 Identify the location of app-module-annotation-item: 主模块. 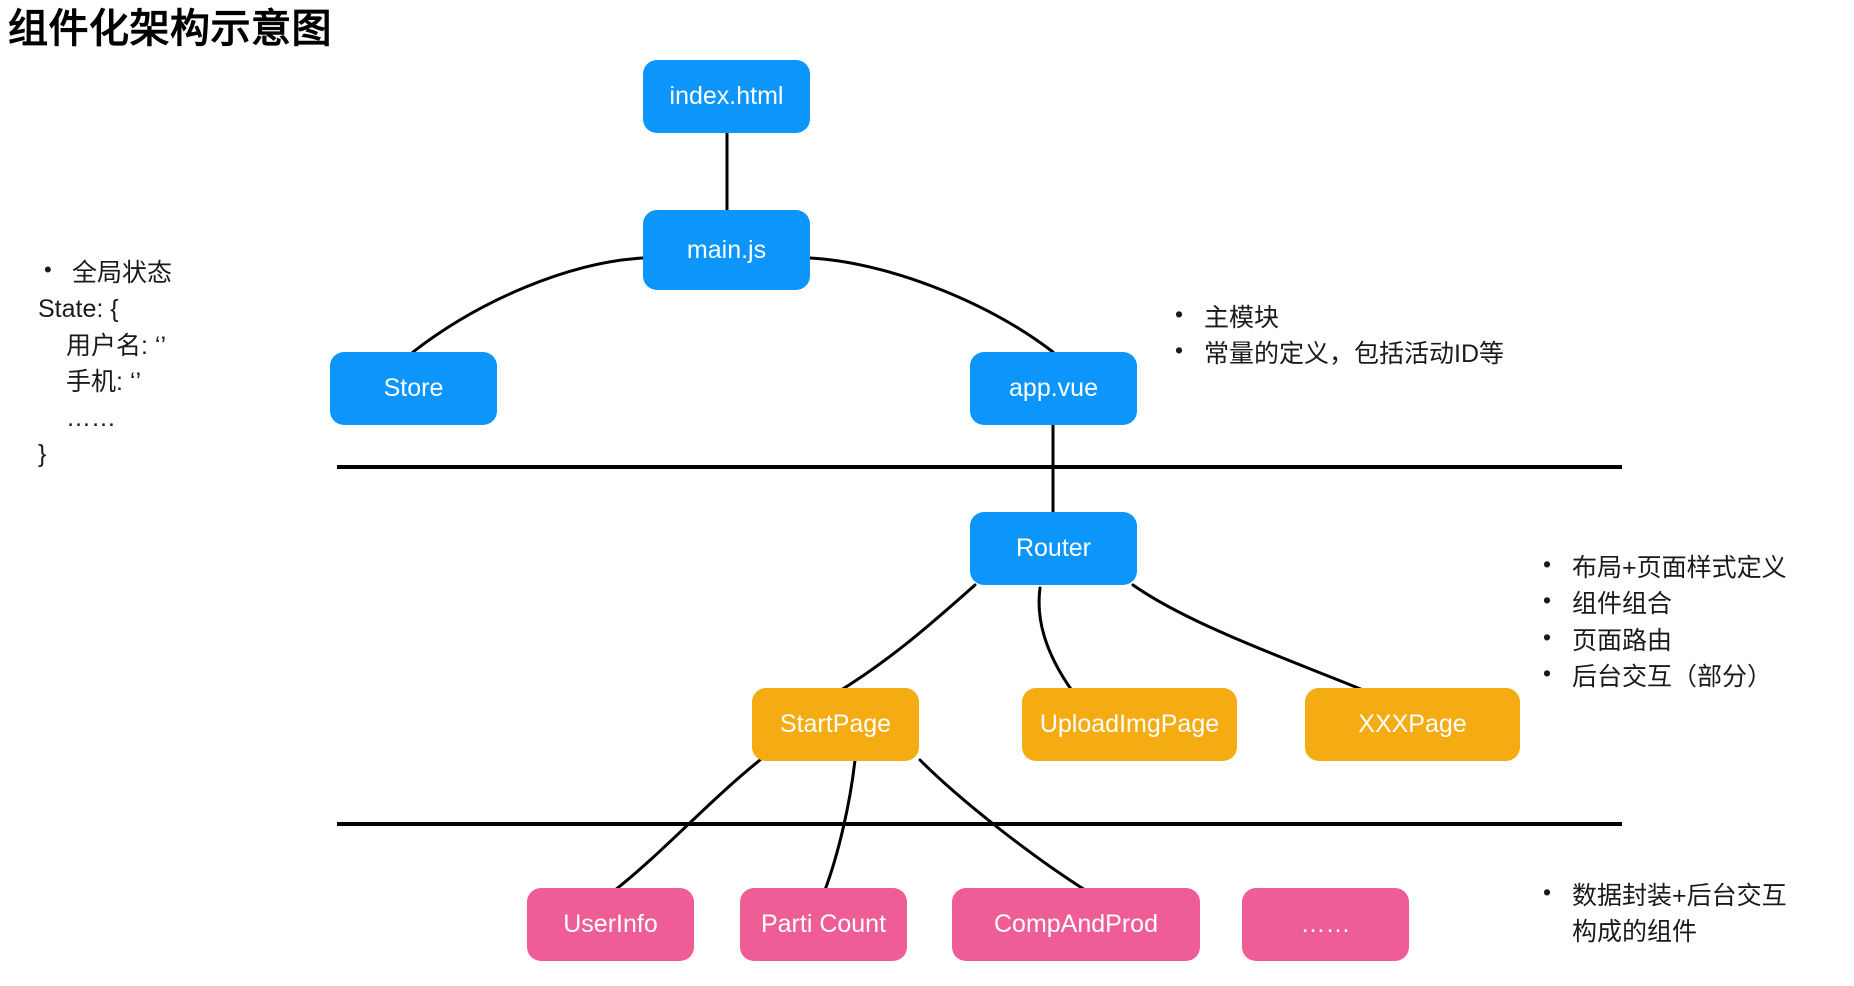
(1337, 317).